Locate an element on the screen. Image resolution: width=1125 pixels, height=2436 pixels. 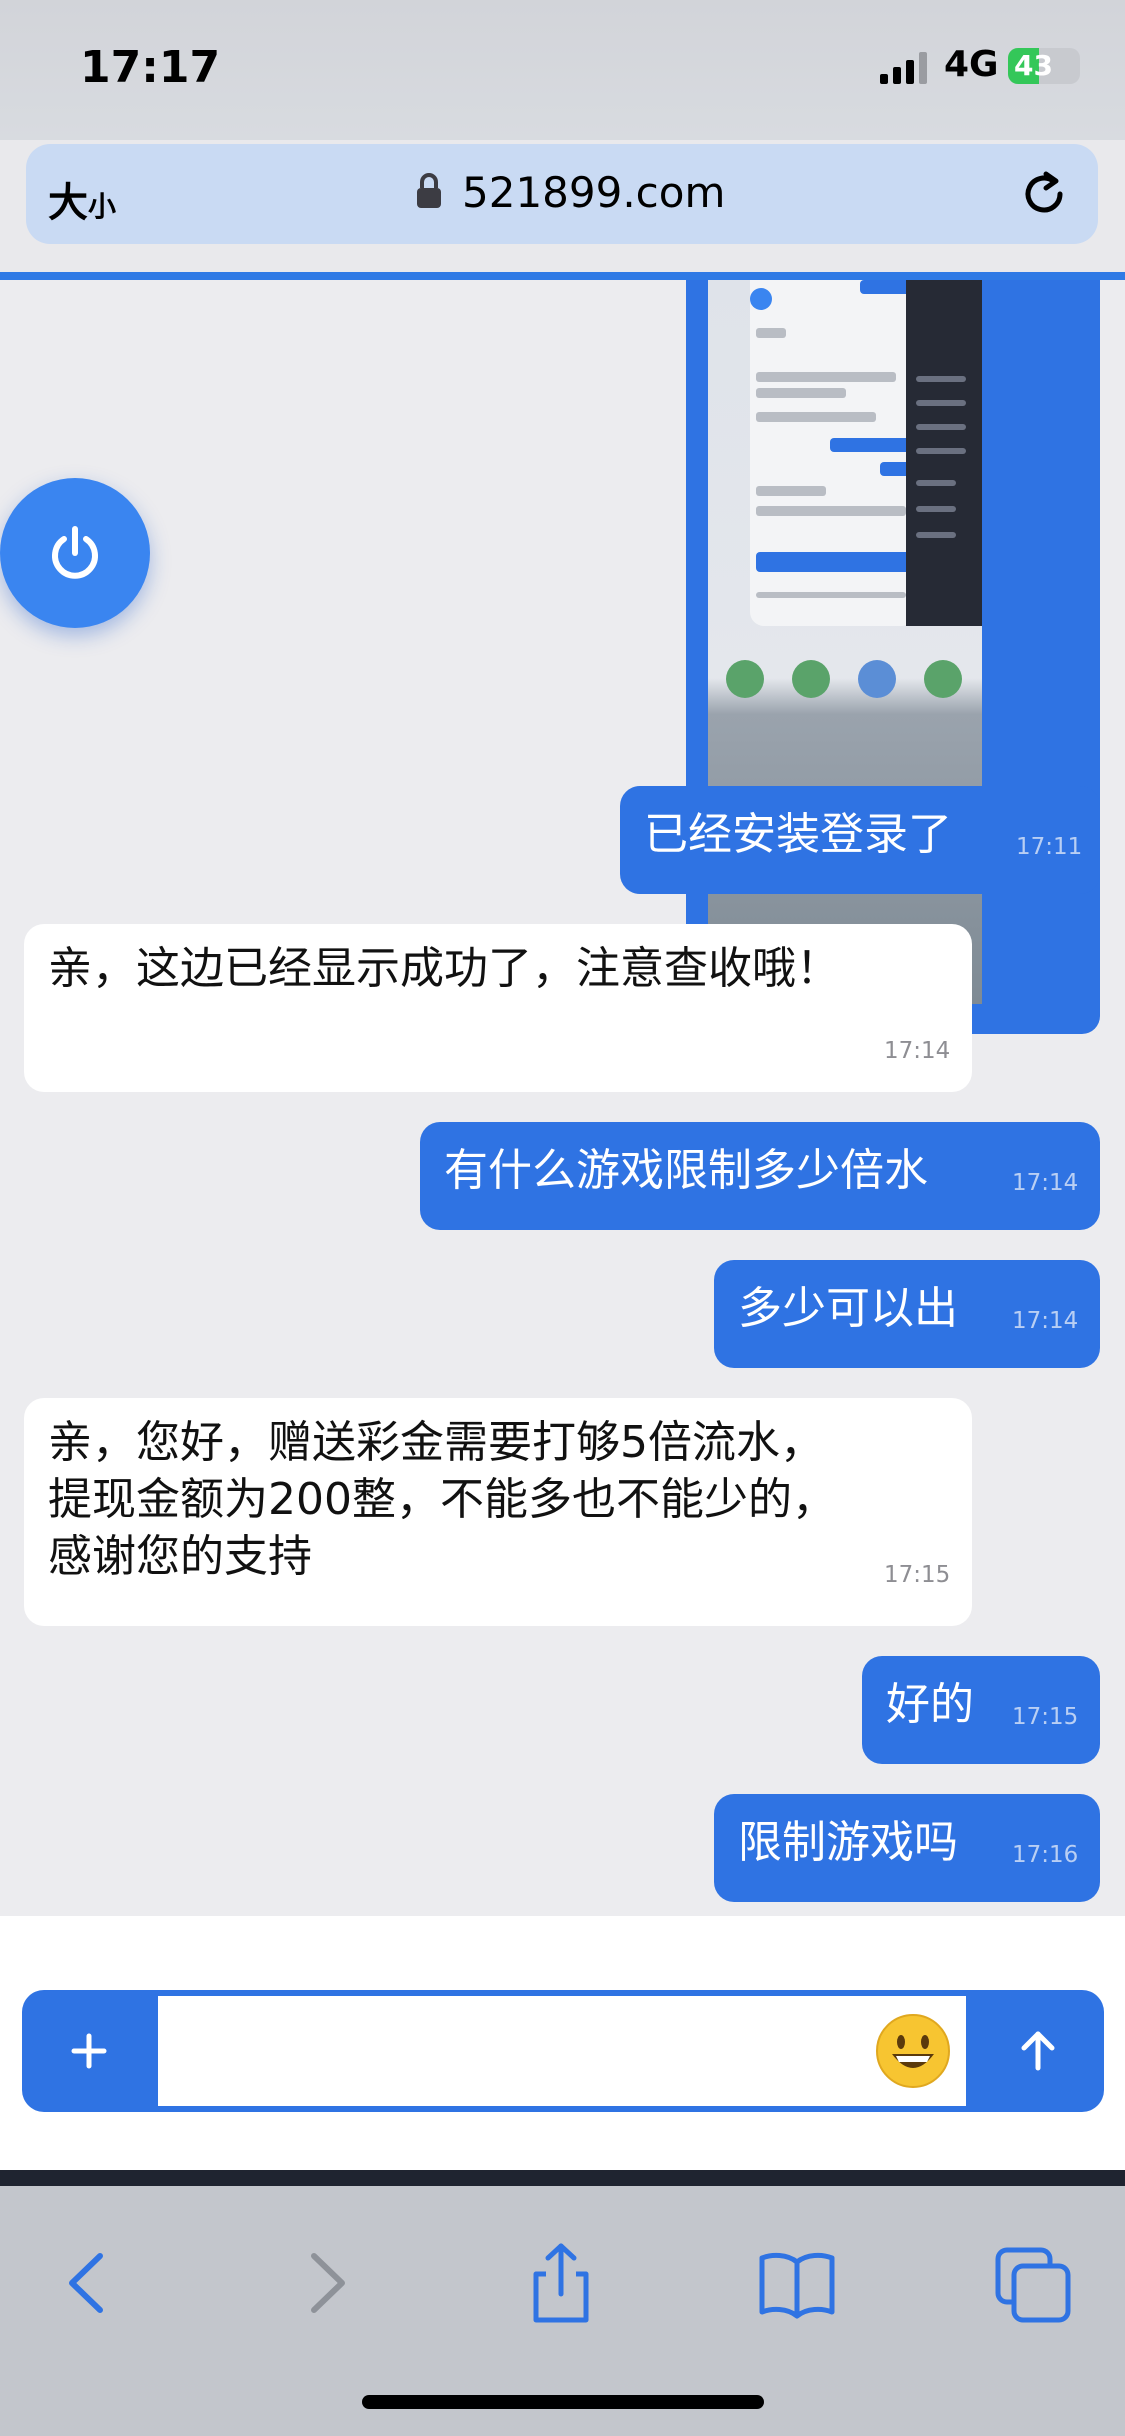
message-text: 限制游戏吗 is located at coordinates (848, 1842).